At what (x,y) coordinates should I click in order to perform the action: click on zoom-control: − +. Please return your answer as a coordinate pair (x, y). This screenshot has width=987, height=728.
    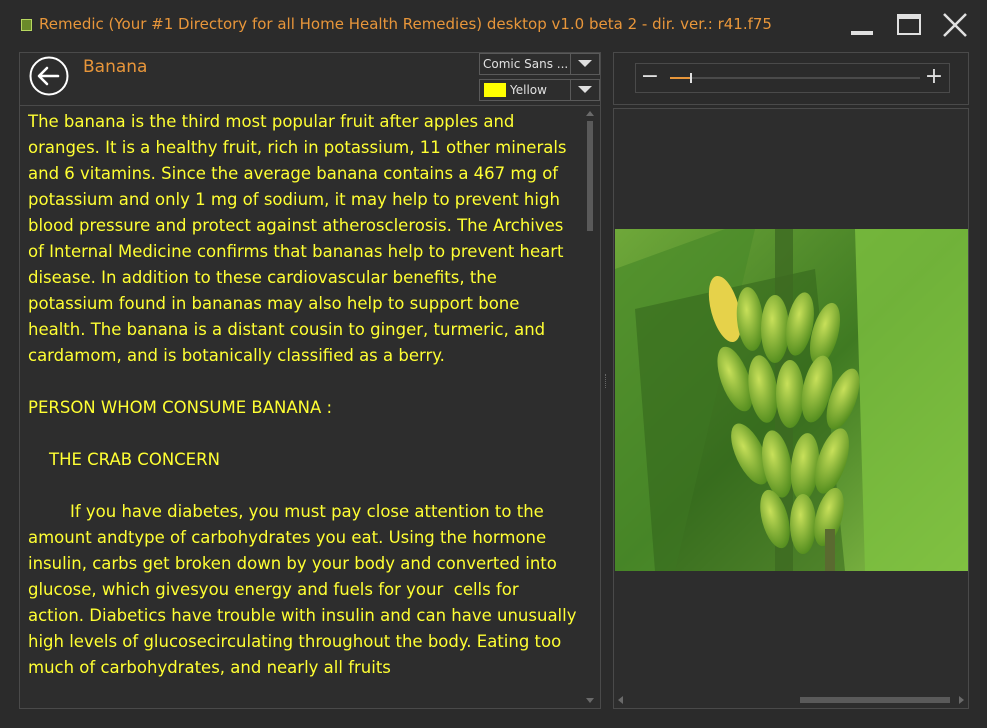
    Looking at the image, I should click on (792, 78).